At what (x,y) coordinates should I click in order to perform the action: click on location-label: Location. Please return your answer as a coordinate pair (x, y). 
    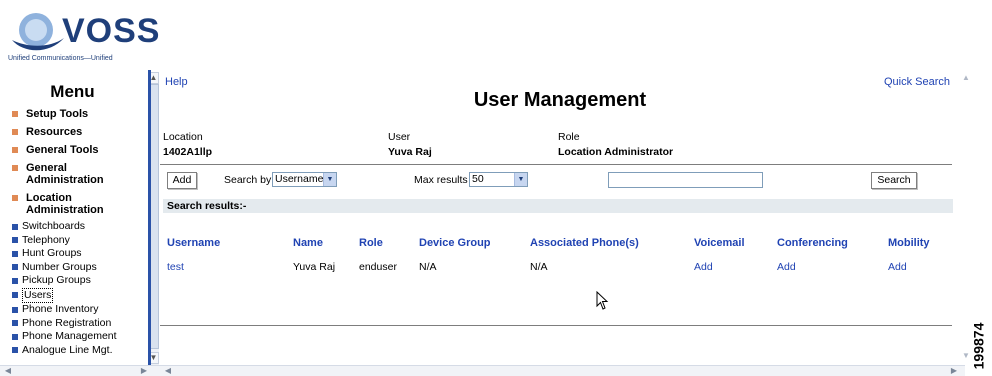
    Looking at the image, I should click on (183, 137).